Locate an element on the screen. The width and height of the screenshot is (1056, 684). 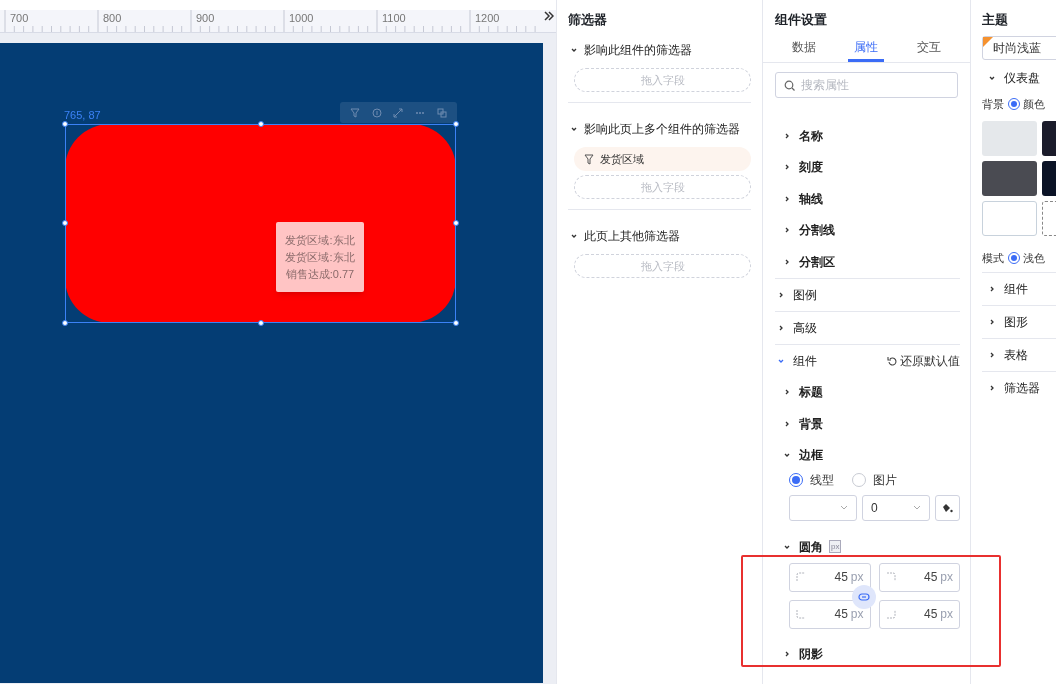
link-button is located at coordinates (864, 596).